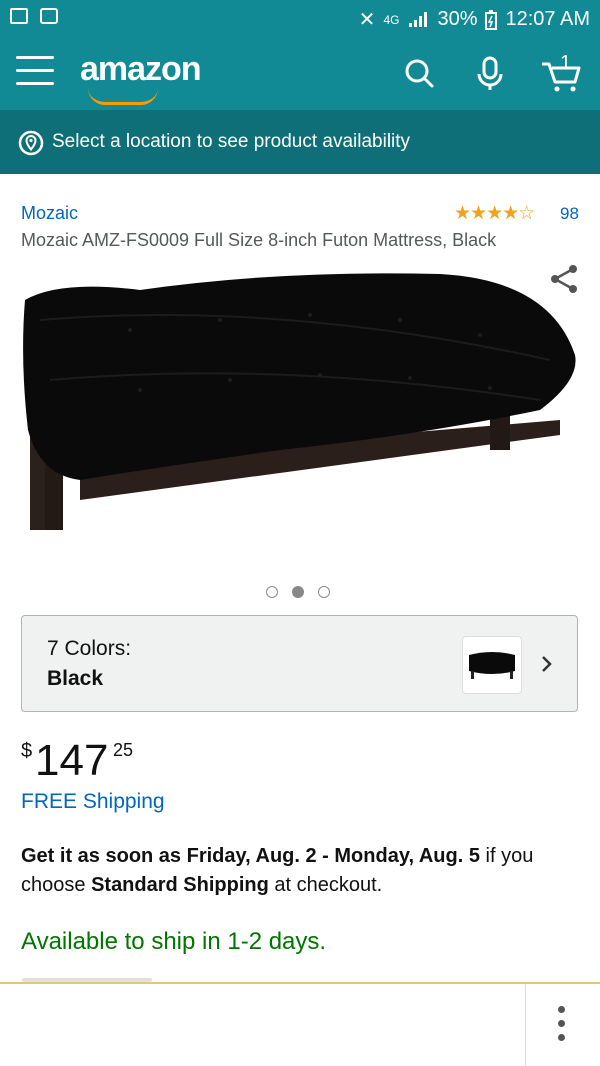 The height and width of the screenshot is (1066, 600). What do you see at coordinates (49, 213) in the screenshot?
I see `brand-link: Mozaic` at bounding box center [49, 213].